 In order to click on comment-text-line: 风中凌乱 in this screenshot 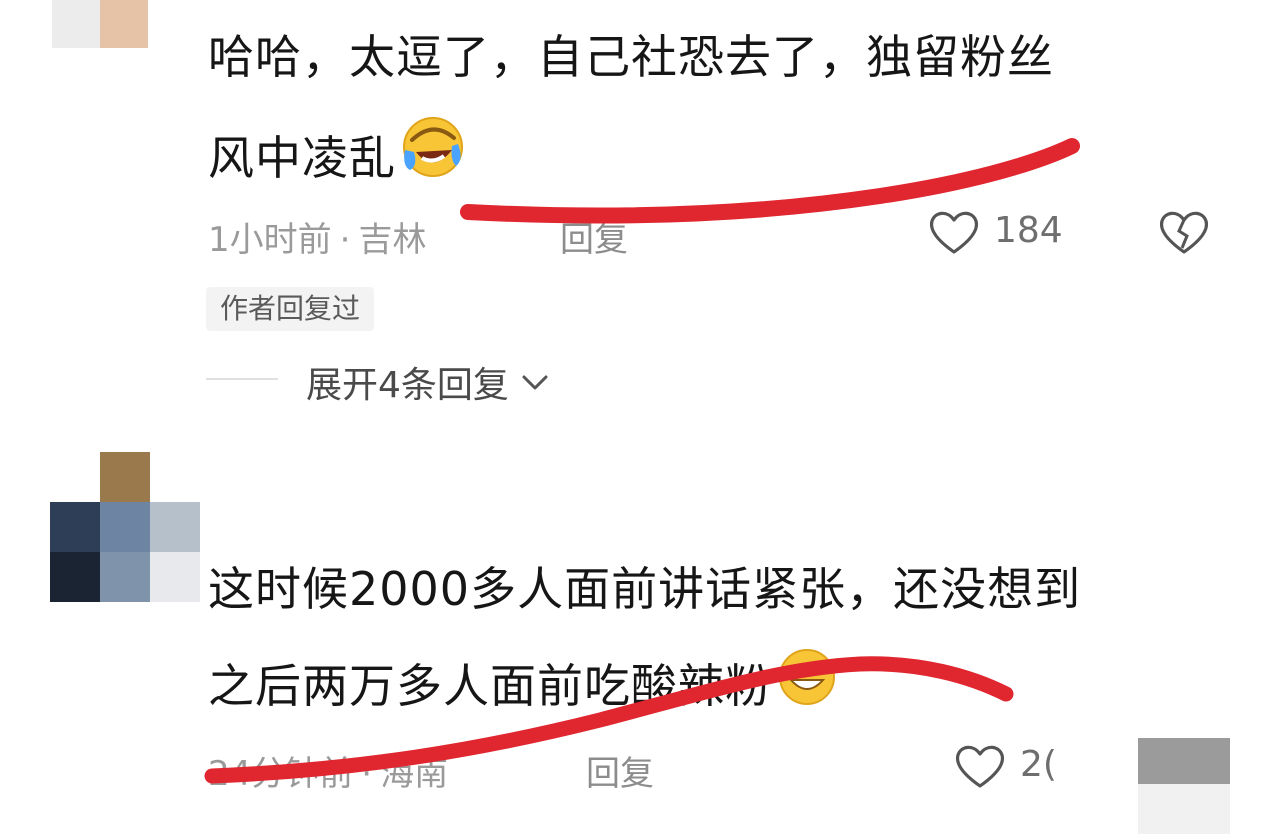, I will do `click(337, 155)`.